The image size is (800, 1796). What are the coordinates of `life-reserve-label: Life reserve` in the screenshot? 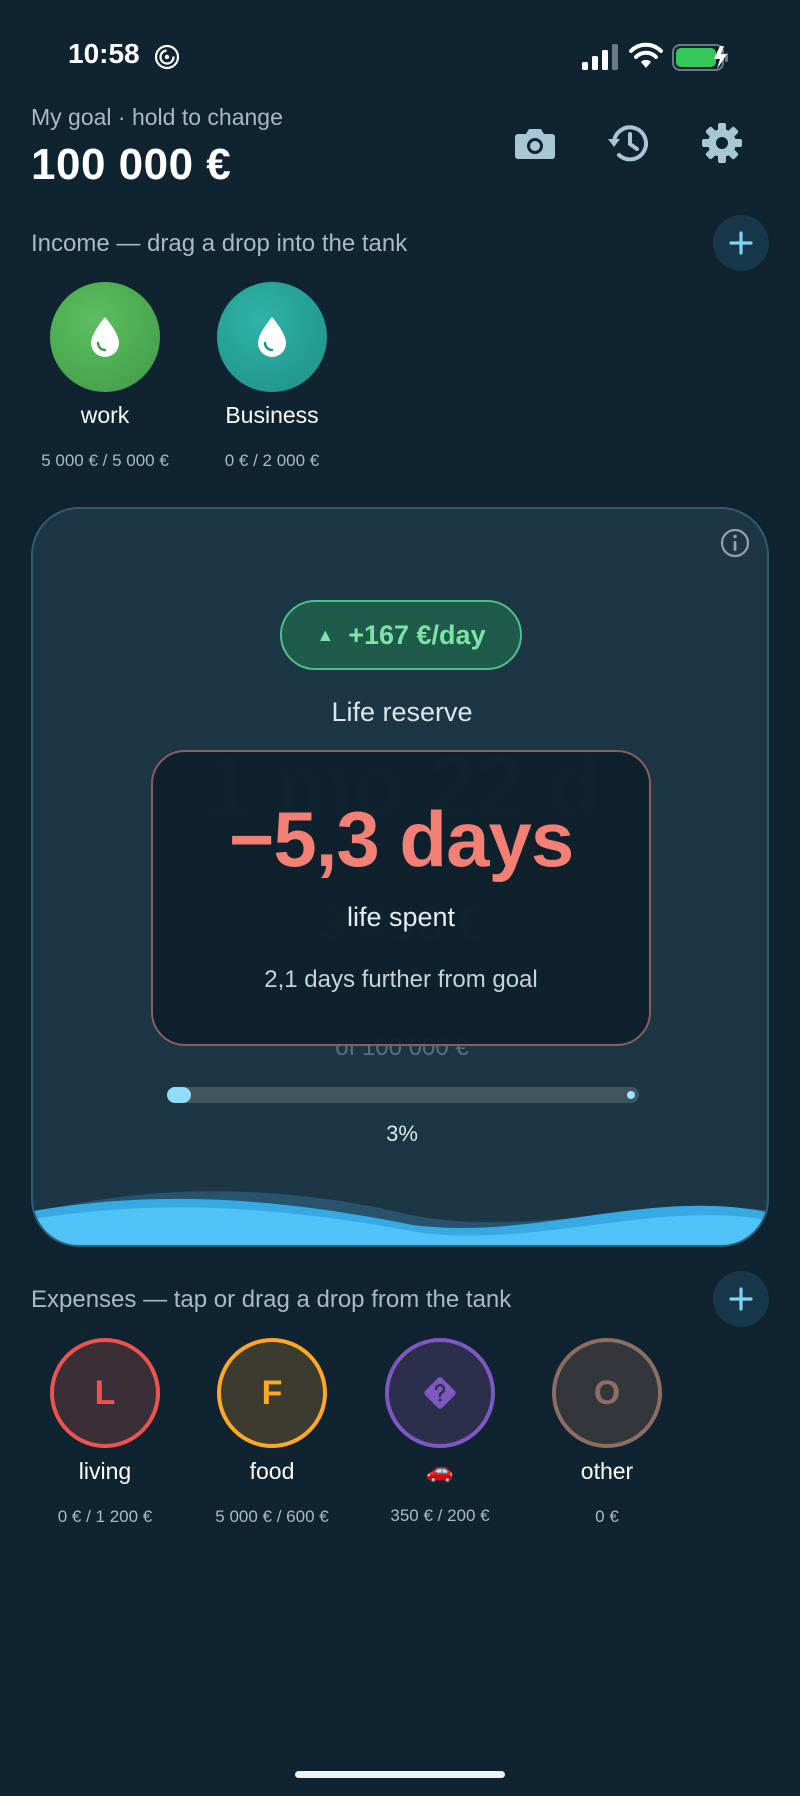 It's located at (402, 712).